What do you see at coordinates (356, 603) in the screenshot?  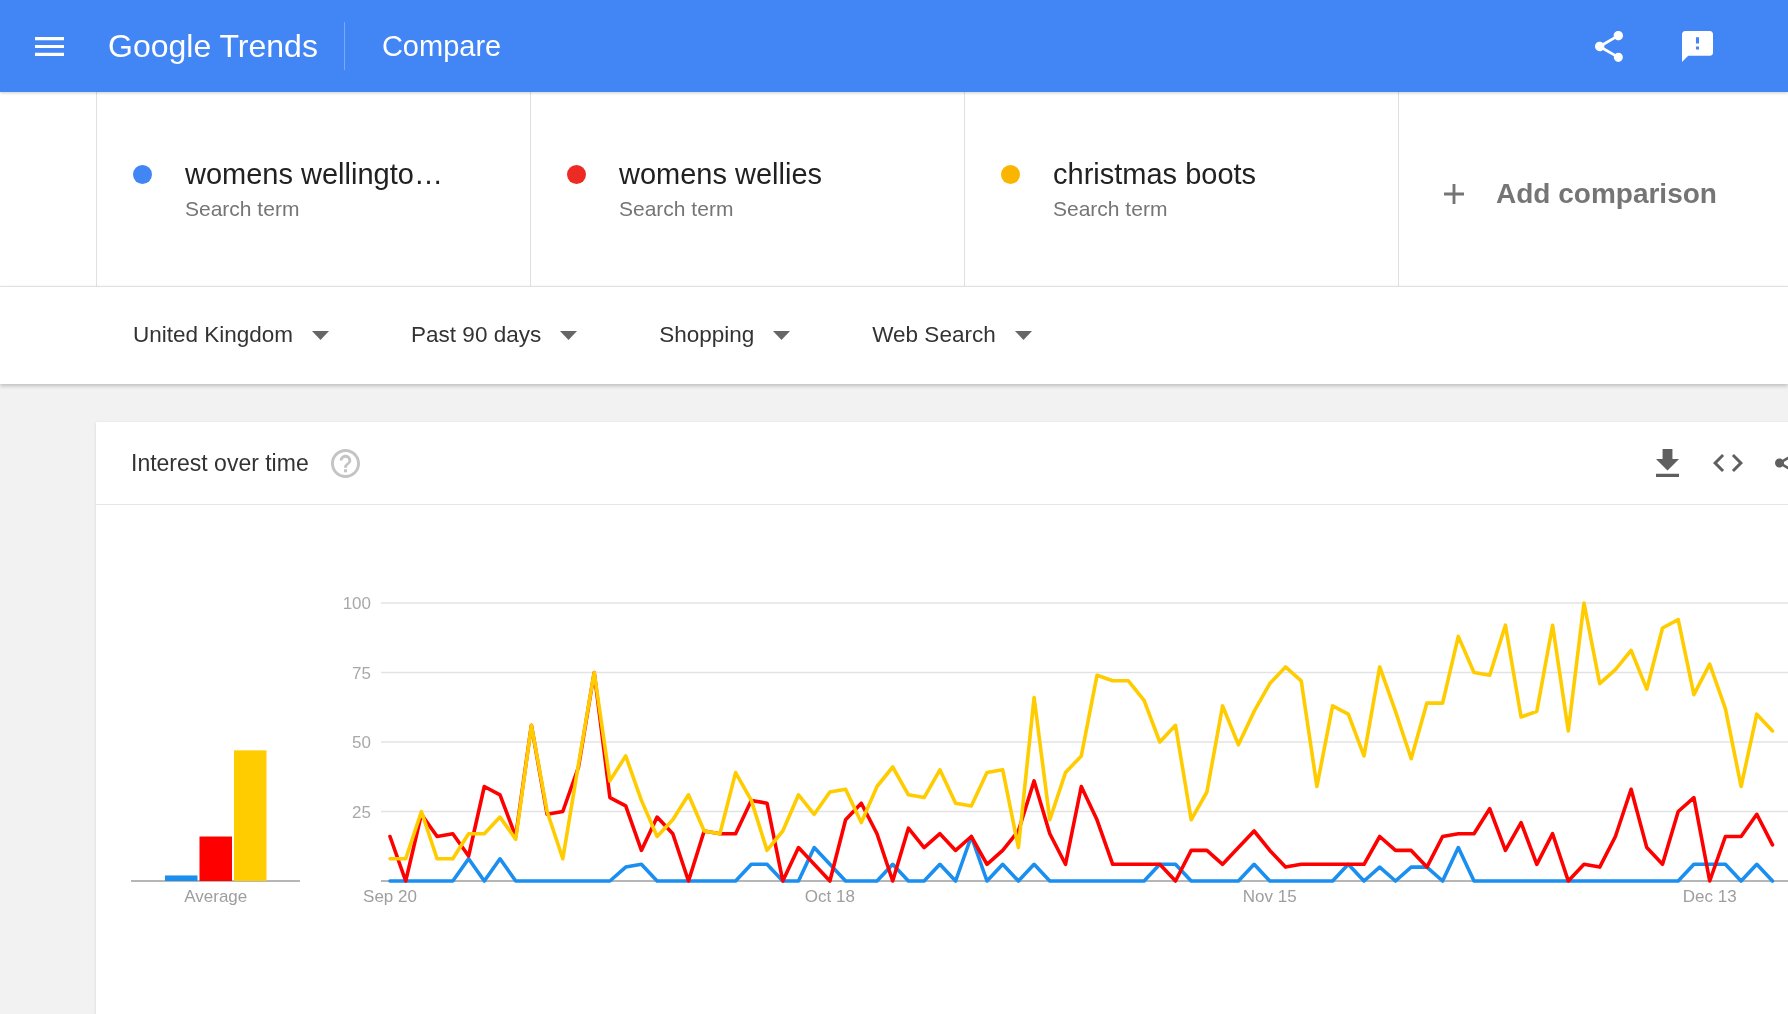 I see `y-axis-label: 100` at bounding box center [356, 603].